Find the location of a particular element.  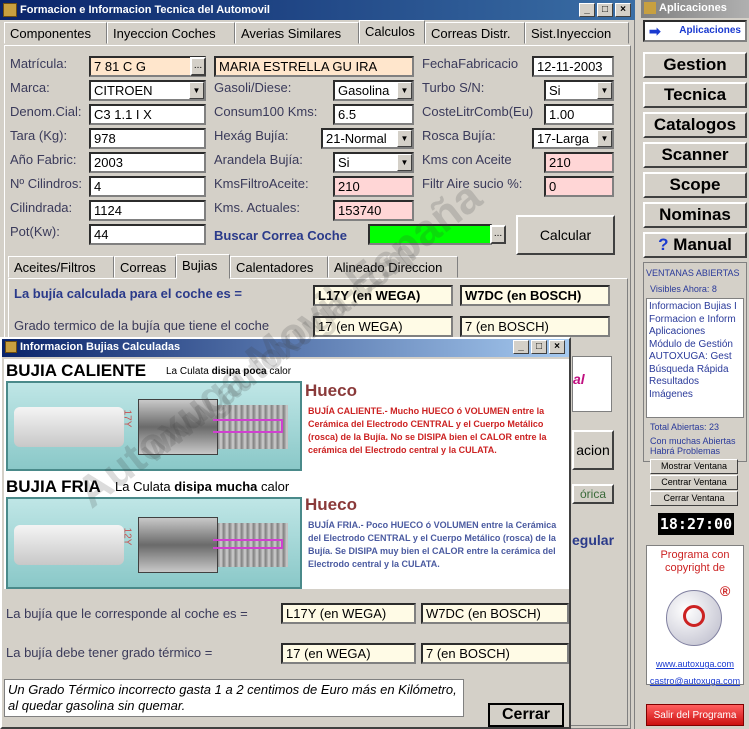

website-link: www.autoxuga.com is located at coordinates (695, 664).